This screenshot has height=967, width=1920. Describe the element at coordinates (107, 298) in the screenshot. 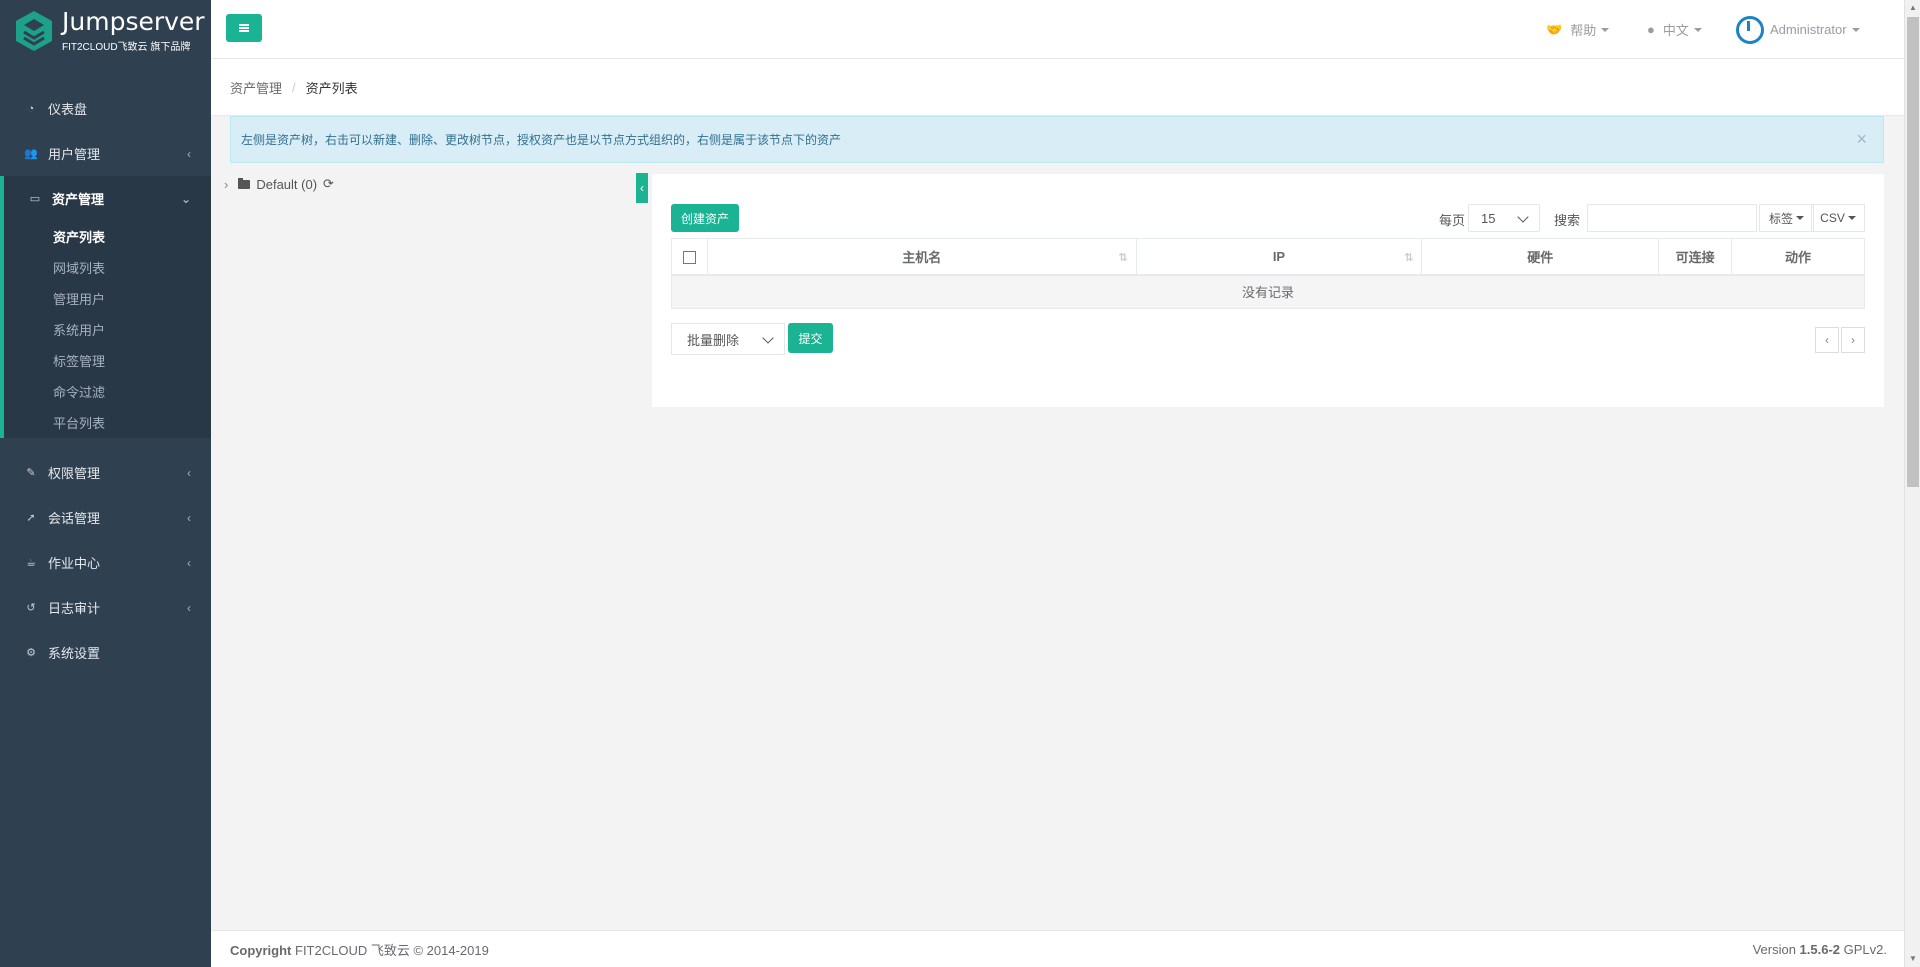

I see `sidebar-subitem-admin-user: 管理用户` at that location.